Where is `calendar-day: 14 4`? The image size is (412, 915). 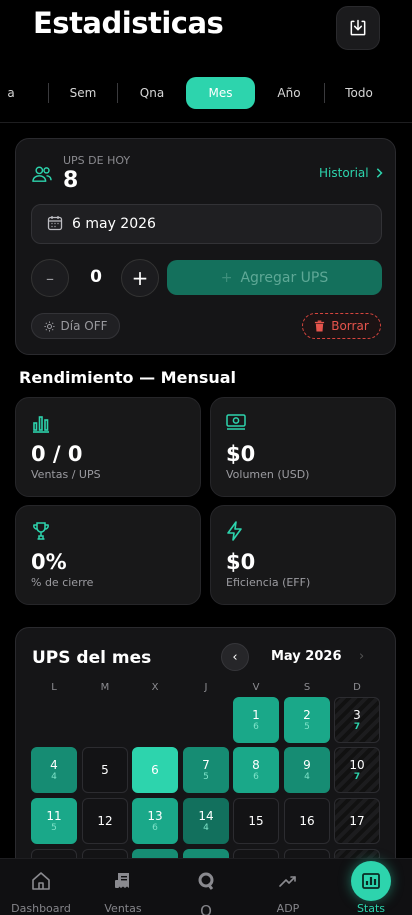
calendar-day: 14 4 is located at coordinates (206, 821).